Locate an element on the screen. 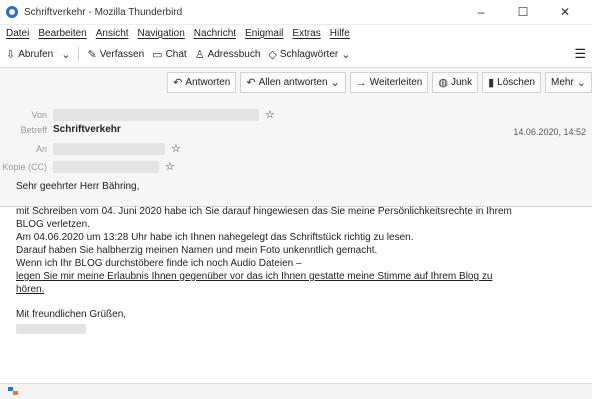 This screenshot has height=399, width=592. menu-navigation: Navigation is located at coordinates (161, 33).